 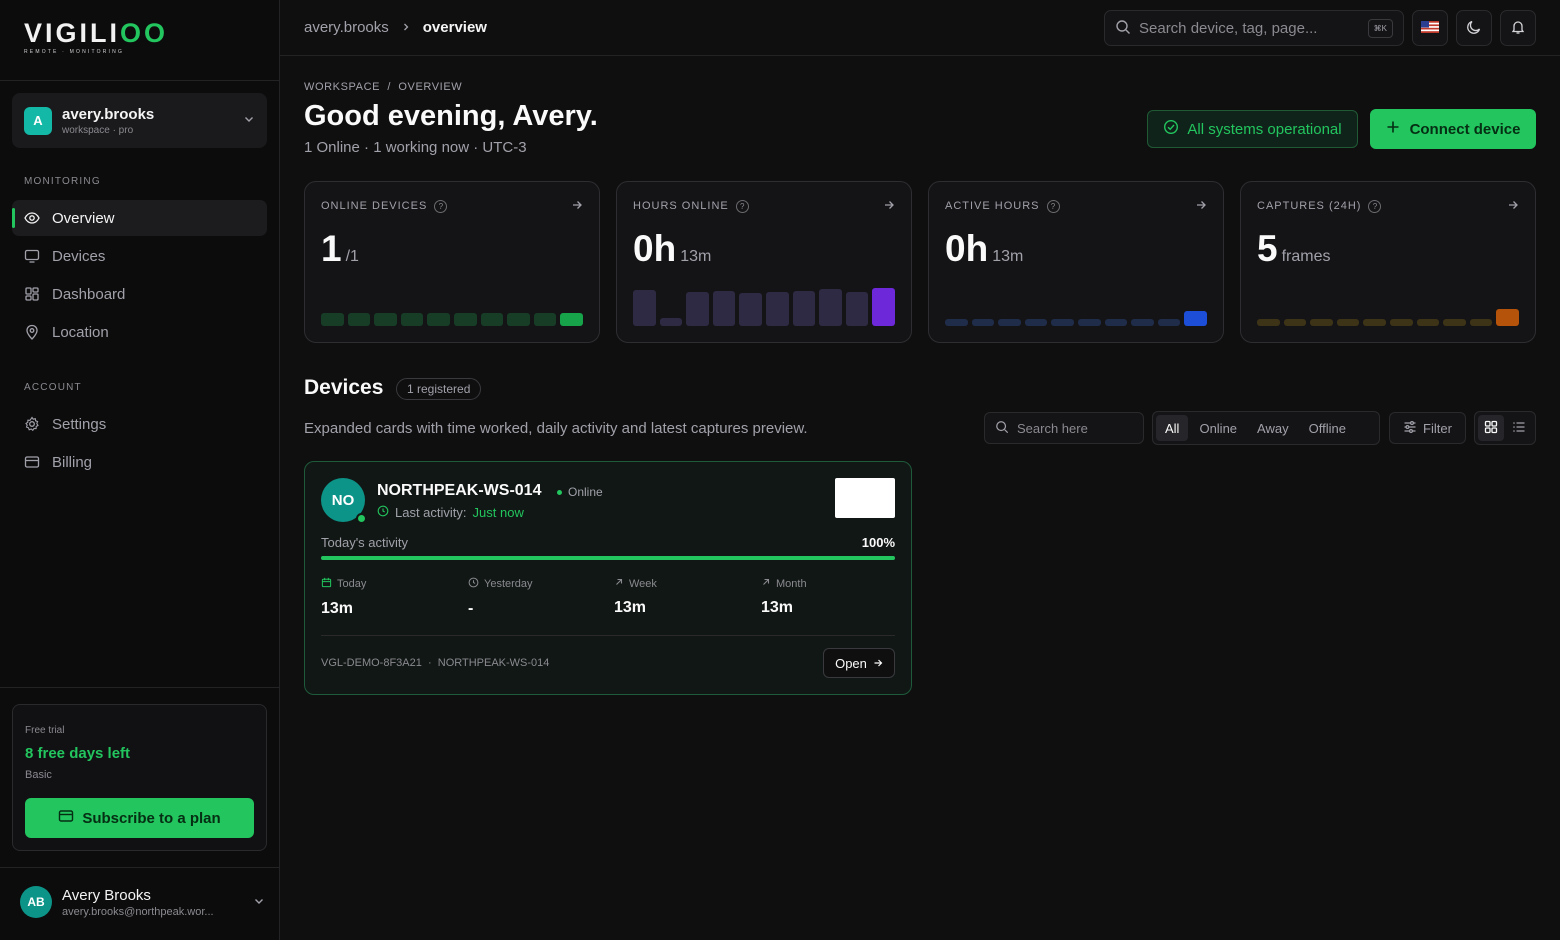 What do you see at coordinates (498, 512) in the screenshot?
I see `last-activity-value: Just now` at bounding box center [498, 512].